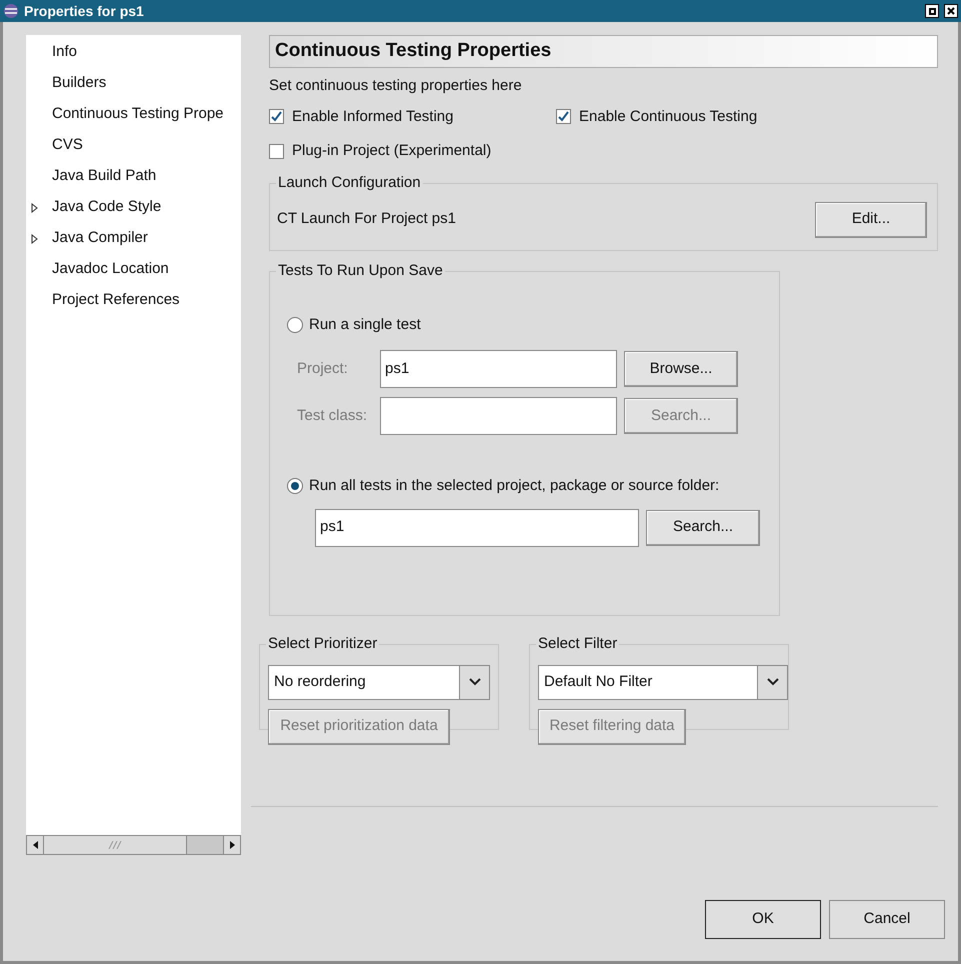 This screenshot has width=961, height=964. Describe the element at coordinates (133, 83) in the screenshot. I see `tree-item: Builders` at that location.